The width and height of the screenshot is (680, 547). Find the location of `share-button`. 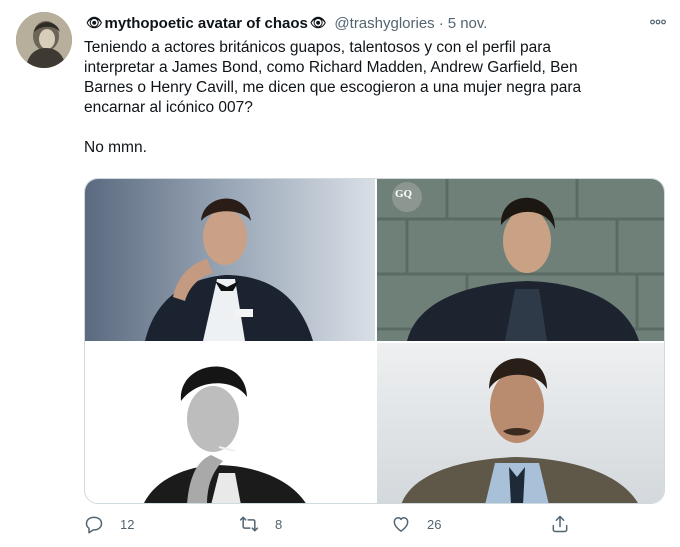

share-button is located at coordinates (560, 524).